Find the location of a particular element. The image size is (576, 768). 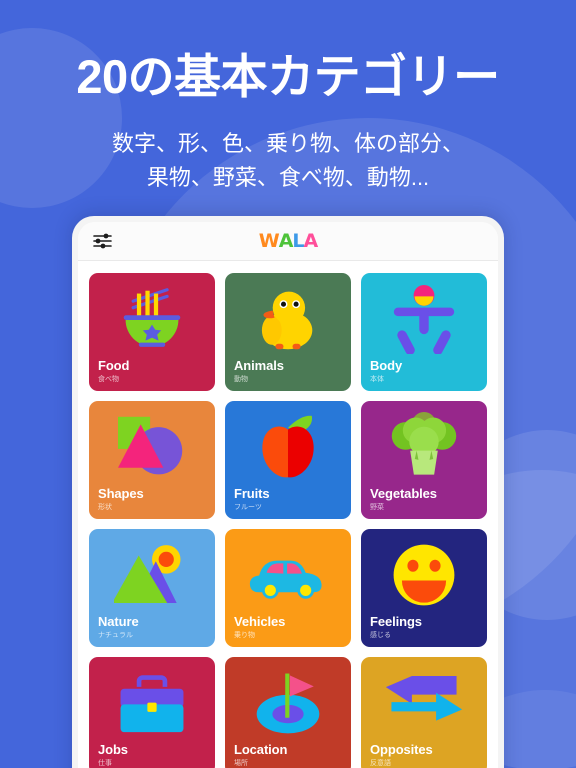

card-subtitle: 食べ物 is located at coordinates (108, 379).